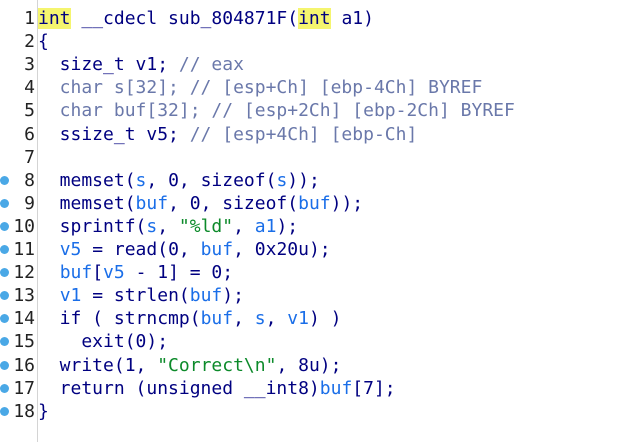 The width and height of the screenshot is (640, 442). I want to click on code-text: memset(buf, 0, sizeof(buf));, so click(200, 203).